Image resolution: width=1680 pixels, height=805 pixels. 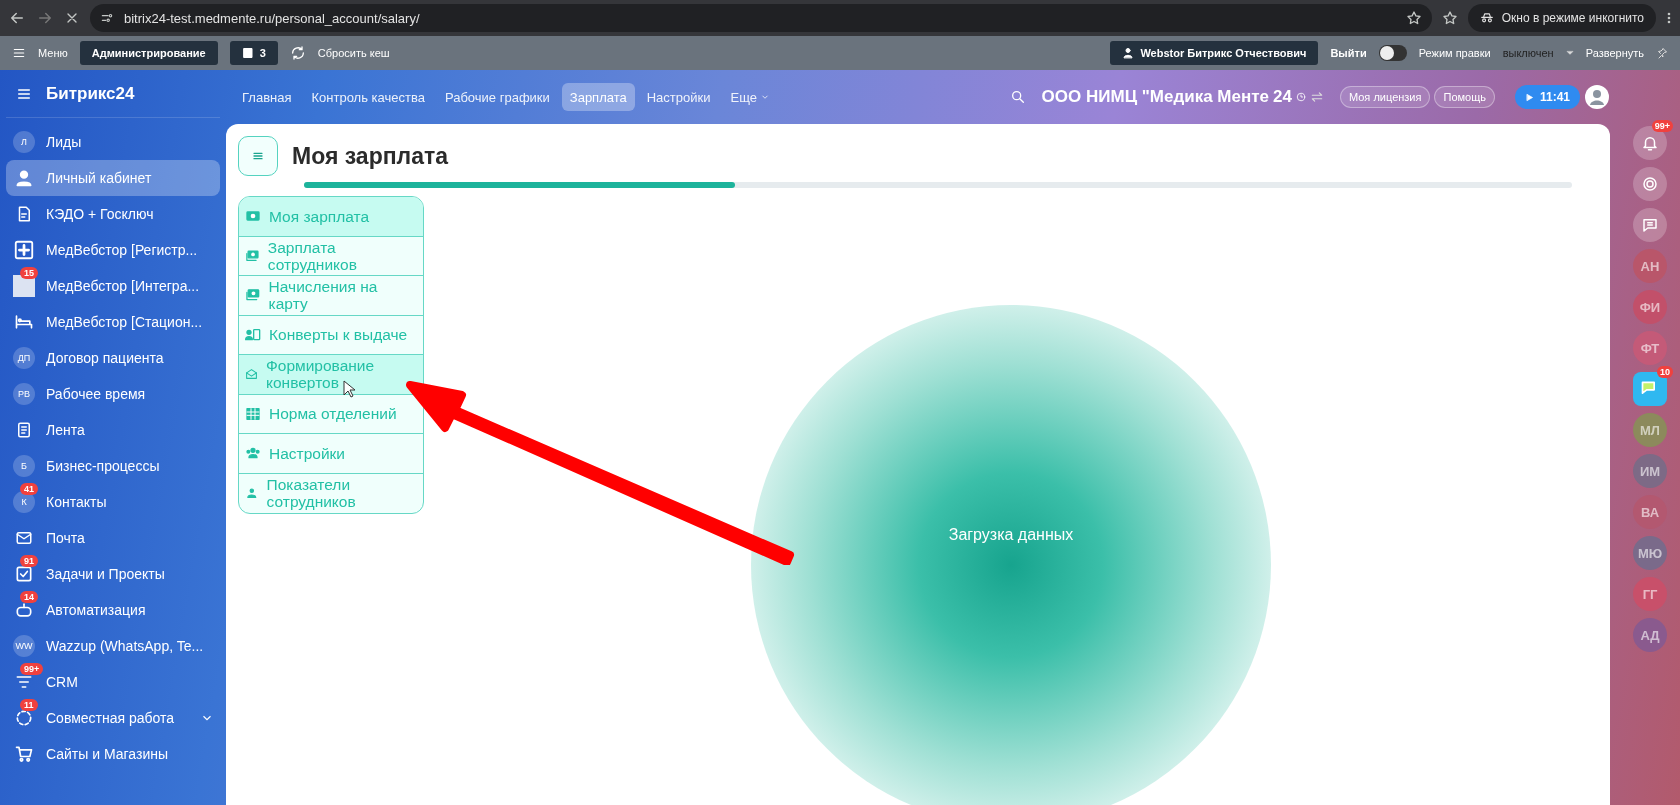 What do you see at coordinates (1529, 97) in the screenshot?
I see `play-icon` at bounding box center [1529, 97].